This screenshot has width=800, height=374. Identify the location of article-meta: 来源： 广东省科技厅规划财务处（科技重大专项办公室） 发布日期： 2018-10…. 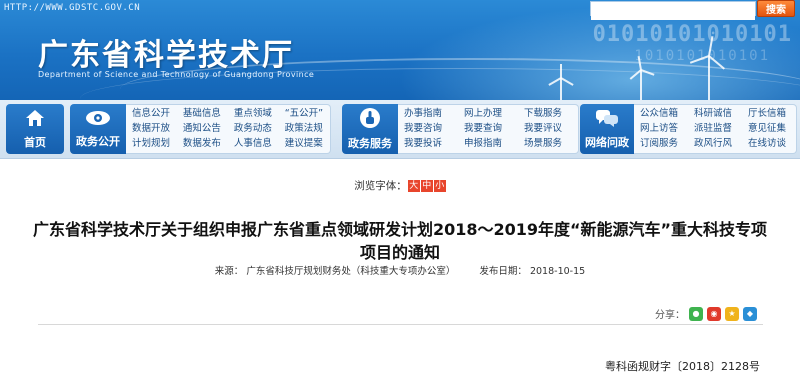
(400, 270).